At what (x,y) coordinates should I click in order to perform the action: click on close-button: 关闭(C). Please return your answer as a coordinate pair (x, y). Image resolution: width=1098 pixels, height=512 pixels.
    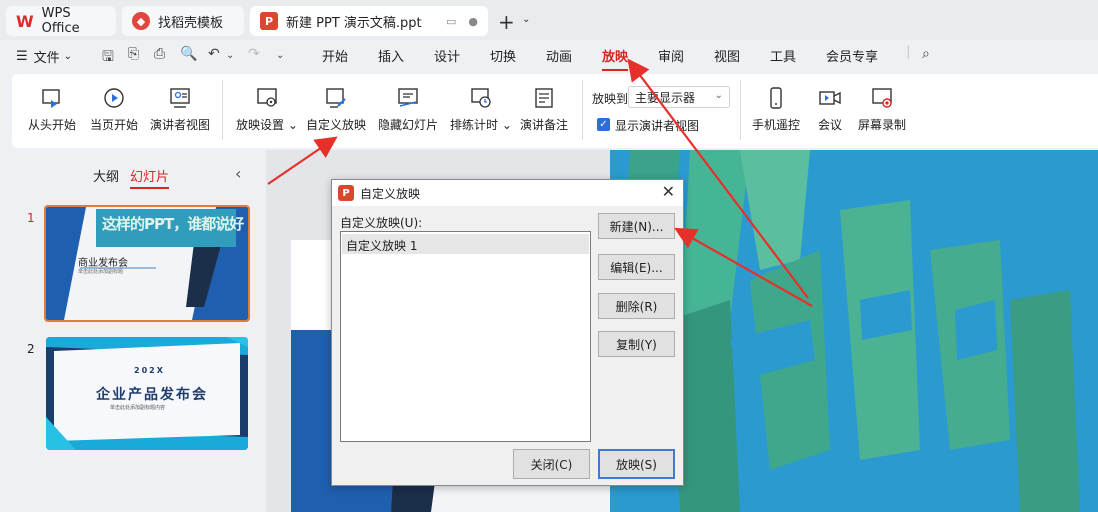
    Looking at the image, I should click on (551, 464).